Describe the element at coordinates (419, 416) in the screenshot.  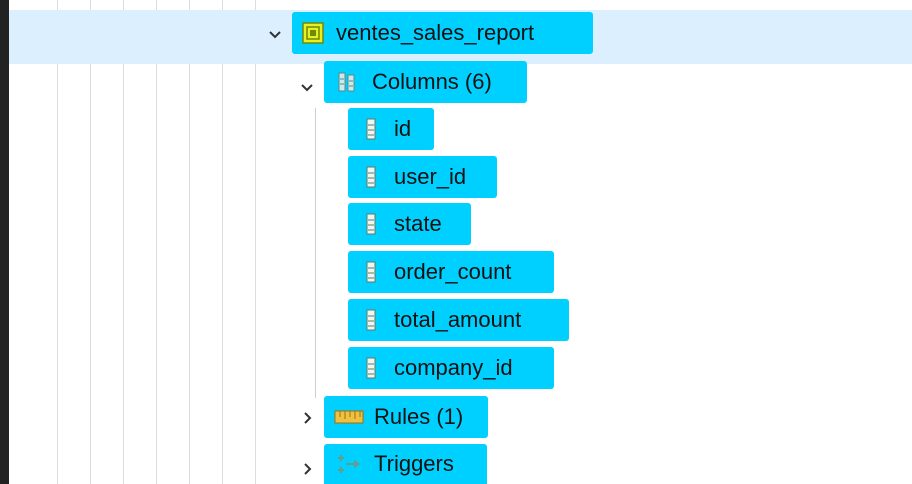
I see `rules-node-label: Rules (1)` at that location.